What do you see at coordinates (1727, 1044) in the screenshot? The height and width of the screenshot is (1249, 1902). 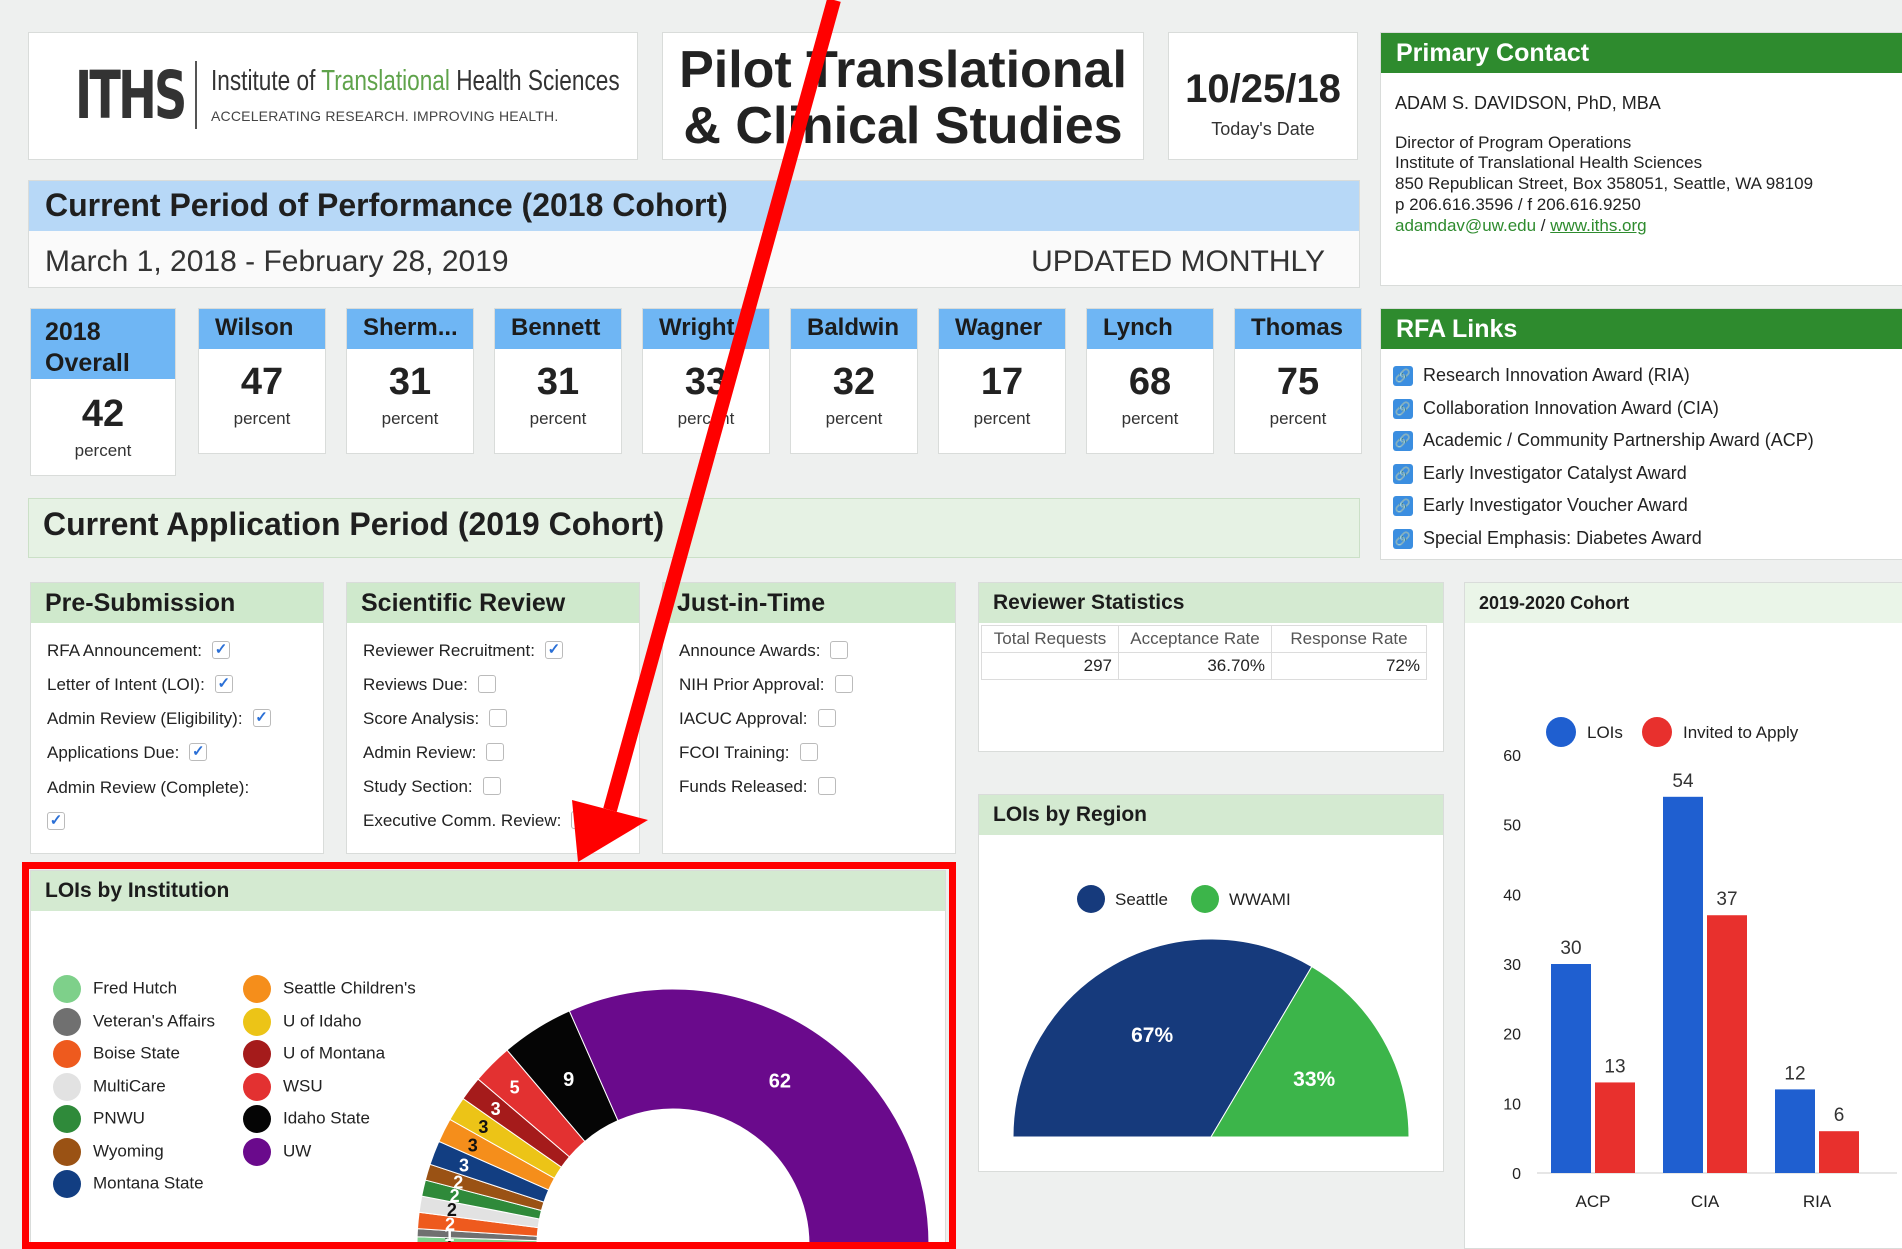 I see `bar-invited-to-apply-cia` at bounding box center [1727, 1044].